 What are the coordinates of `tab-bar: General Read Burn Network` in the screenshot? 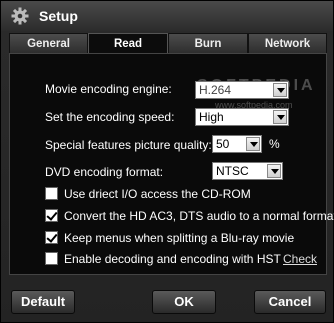 It's located at (168, 44).